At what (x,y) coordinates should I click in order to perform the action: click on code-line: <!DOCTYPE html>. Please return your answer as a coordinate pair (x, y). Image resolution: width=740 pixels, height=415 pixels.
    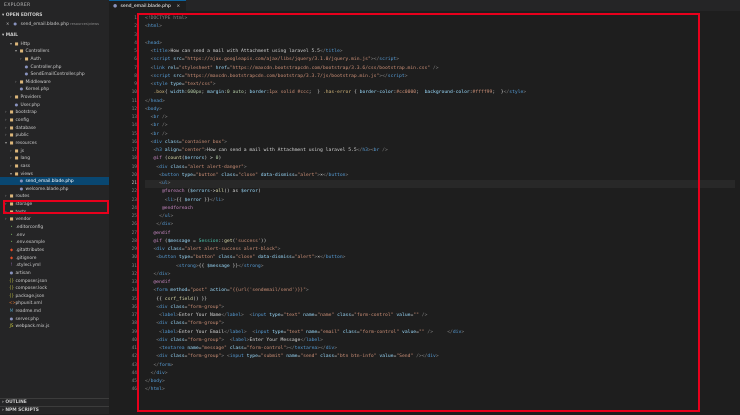
    Looking at the image, I should click on (440, 19).